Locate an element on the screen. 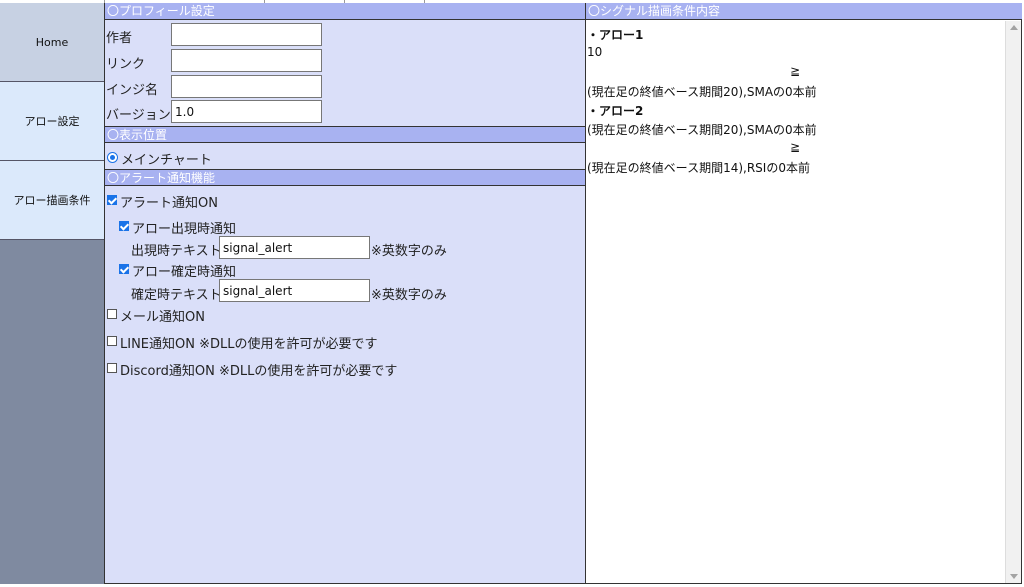 Image resolution: width=1024 pixels, height=587 pixels. sidebar-item-label: アロー設定 is located at coordinates (52, 121).